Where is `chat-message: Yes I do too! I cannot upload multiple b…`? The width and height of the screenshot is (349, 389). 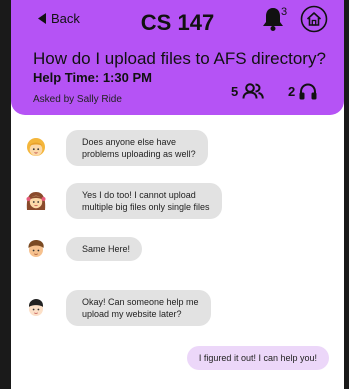 chat-message: Yes I do too! I cannot upload multiple b… is located at coordinates (123, 201).